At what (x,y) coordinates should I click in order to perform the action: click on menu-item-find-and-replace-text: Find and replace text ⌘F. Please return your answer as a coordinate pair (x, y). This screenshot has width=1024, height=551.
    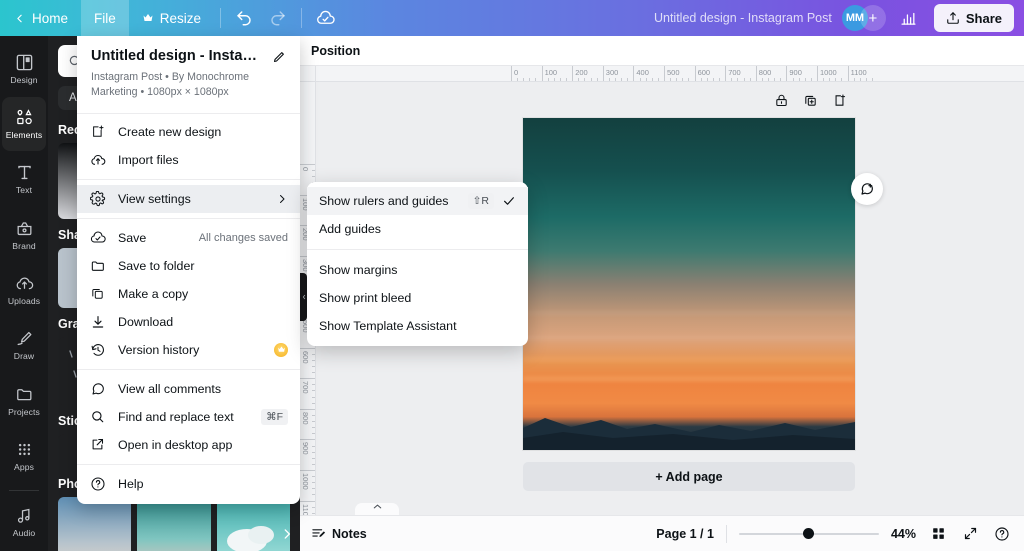
    Looking at the image, I should click on (188, 417).